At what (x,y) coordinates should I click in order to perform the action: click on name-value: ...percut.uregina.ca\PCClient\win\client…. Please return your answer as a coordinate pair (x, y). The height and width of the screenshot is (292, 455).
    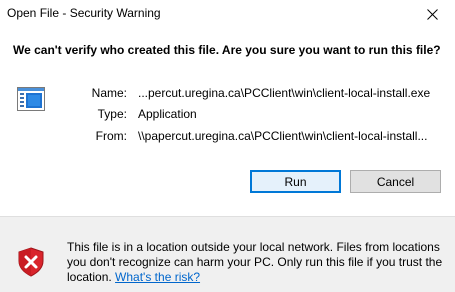
    Looking at the image, I should click on (284, 93).